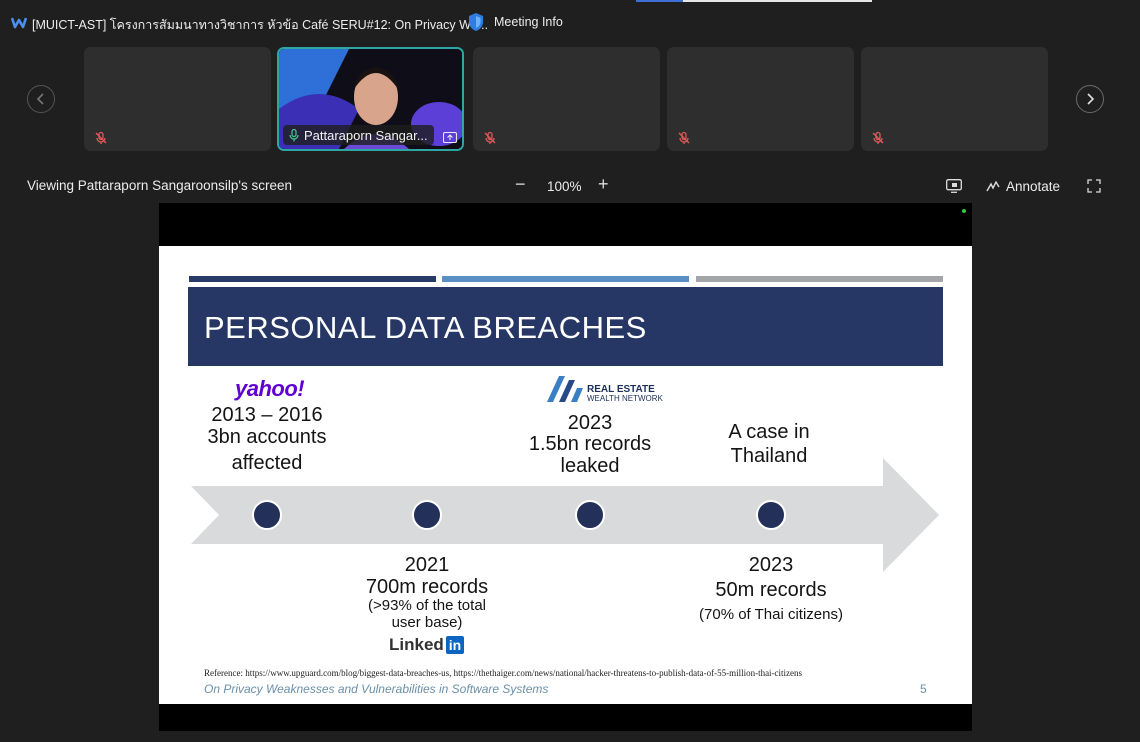 The image size is (1140, 742). I want to click on chevron-left-icon, so click(40, 99).